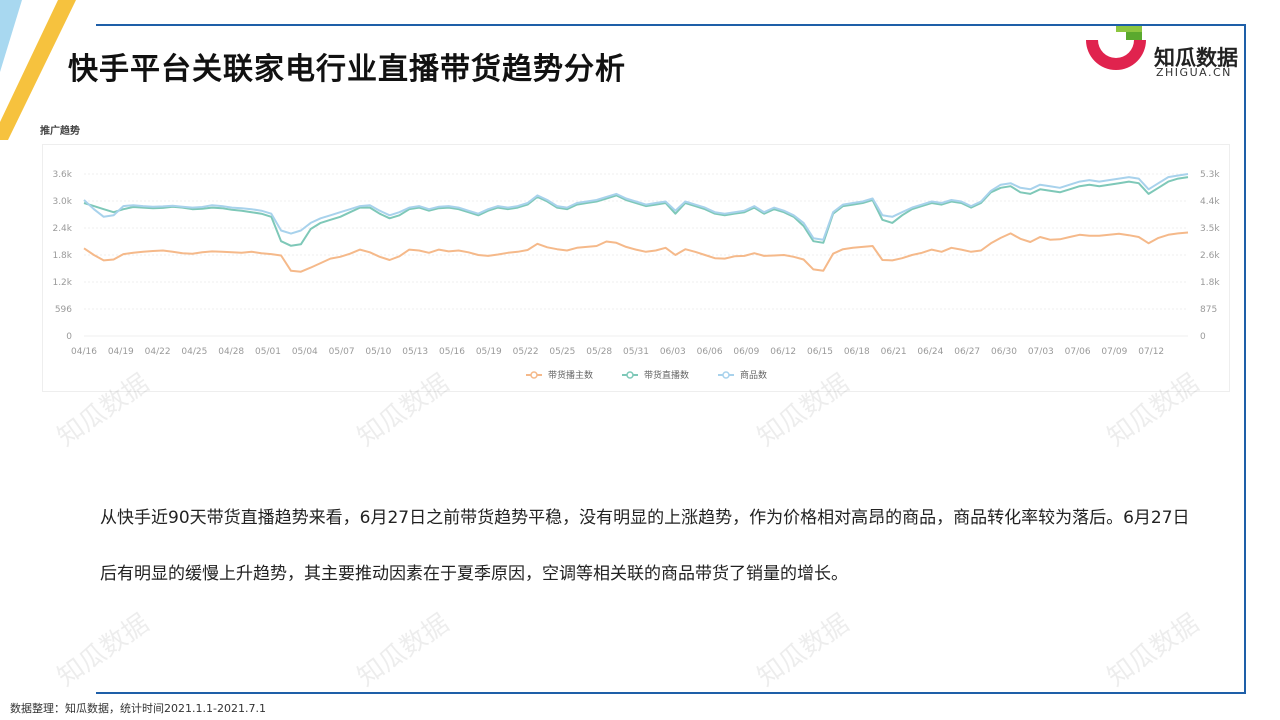 Image resolution: width=1280 pixels, height=720 pixels. What do you see at coordinates (62, 202) in the screenshot?
I see `y-left-tick-label: 3.0k` at bounding box center [62, 202].